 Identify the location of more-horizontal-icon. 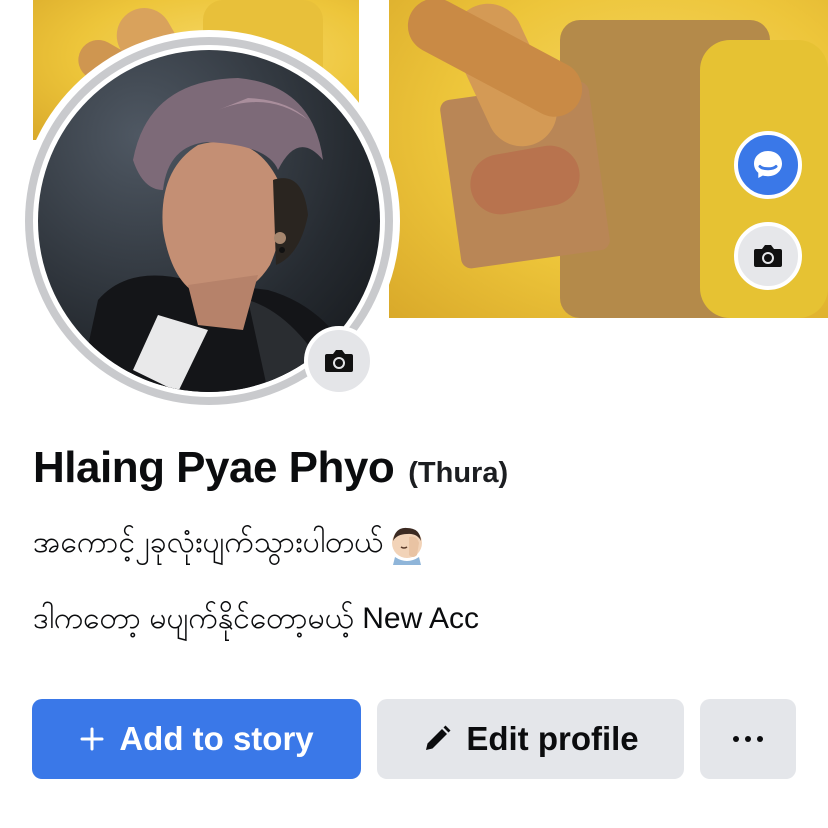
(748, 739).